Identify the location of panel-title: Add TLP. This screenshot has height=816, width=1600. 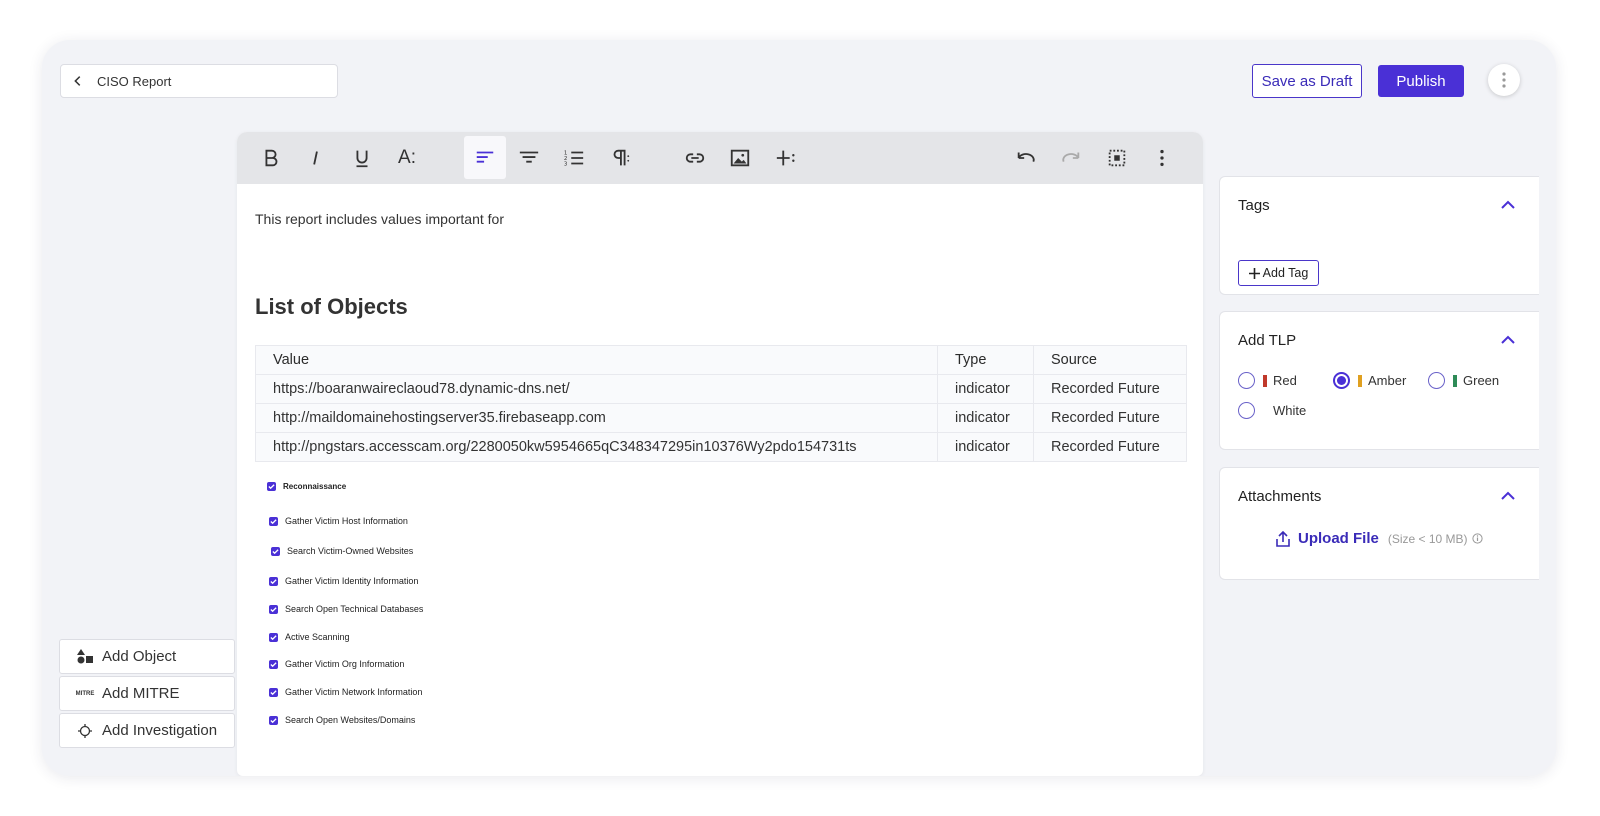
(1267, 340).